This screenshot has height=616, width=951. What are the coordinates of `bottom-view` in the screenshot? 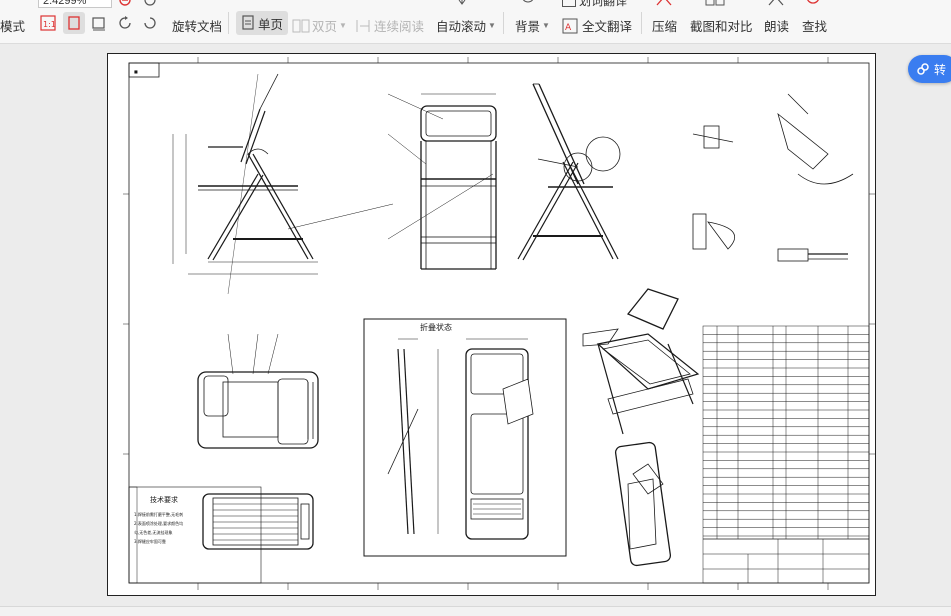 It's located at (258, 521).